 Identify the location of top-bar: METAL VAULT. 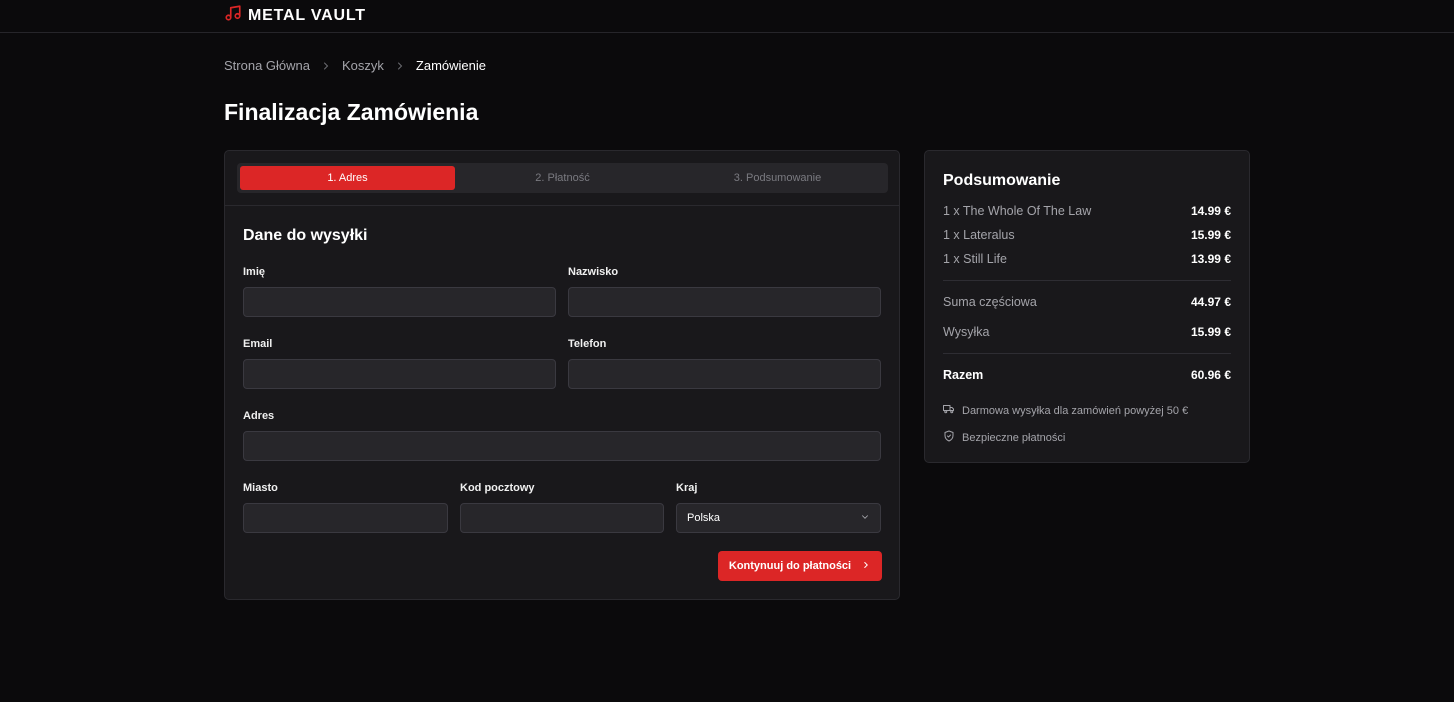
(727, 16).